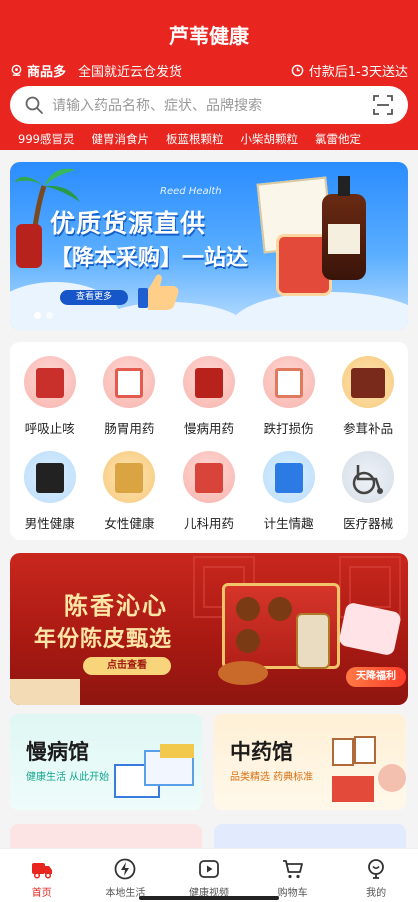 The image size is (418, 902). What do you see at coordinates (297, 70) in the screenshot?
I see `clock-icon` at bounding box center [297, 70].